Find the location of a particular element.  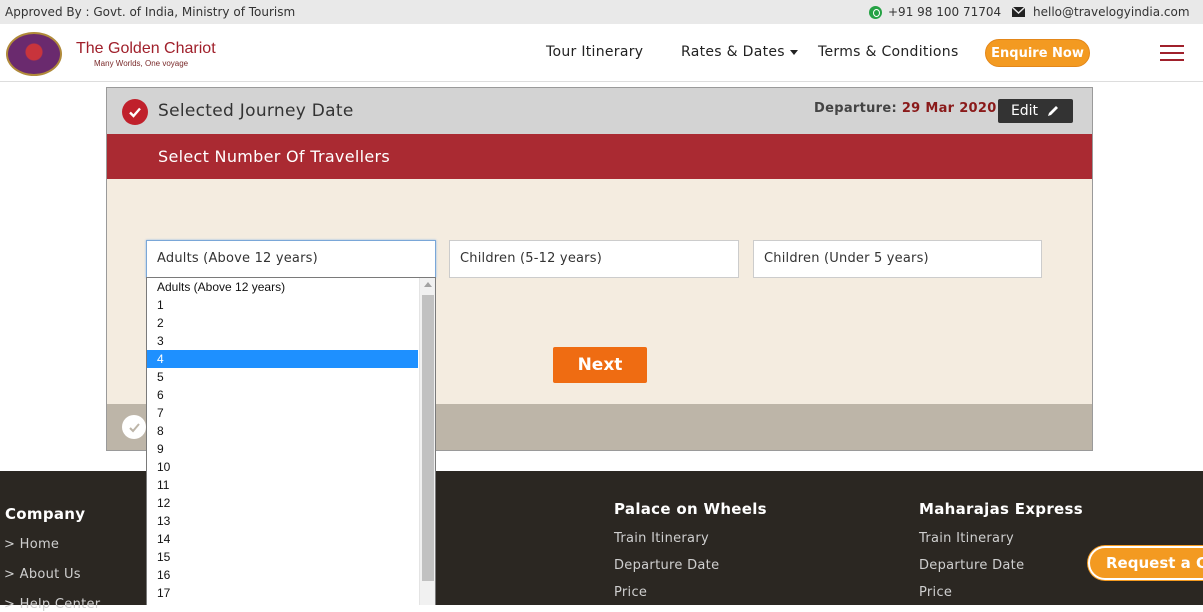

dropdown-option: 2 is located at coordinates (282, 323).